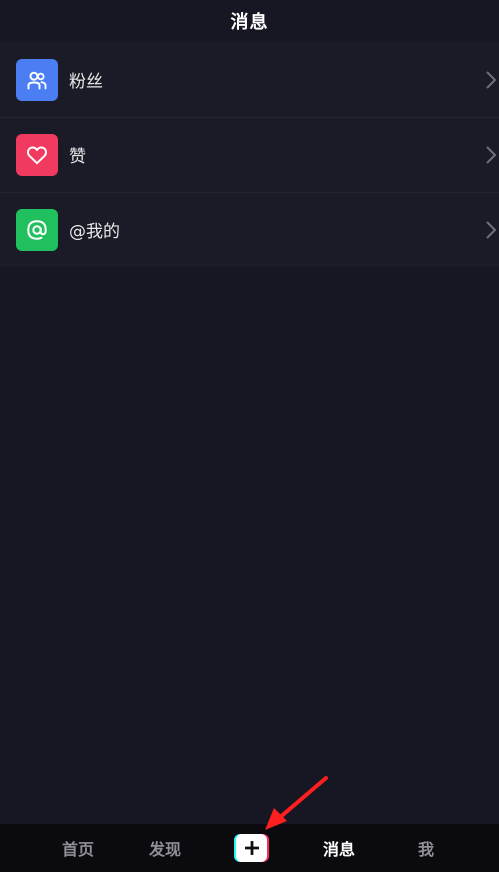 The height and width of the screenshot is (872, 499). I want to click on heart-icon, so click(37, 154).